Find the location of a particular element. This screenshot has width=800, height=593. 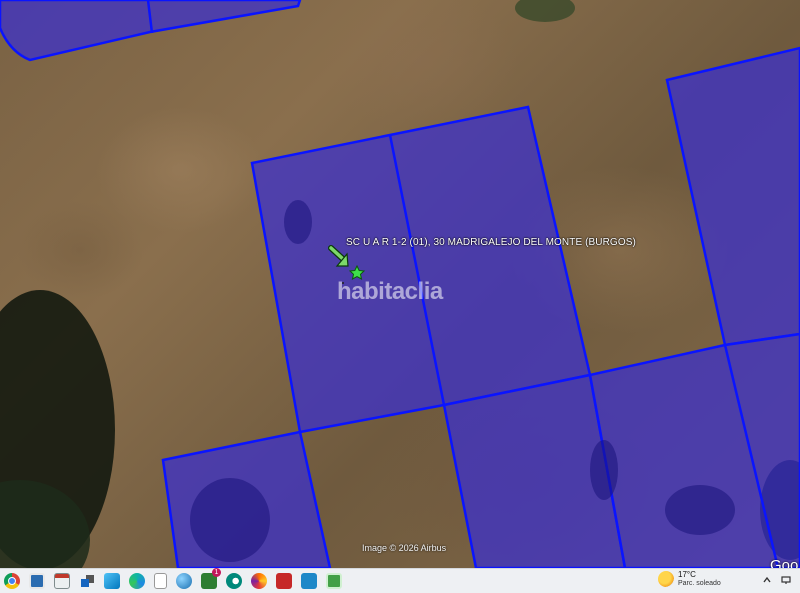

imagery-credit: Image © 2026 Airbus is located at coordinates (404, 548).